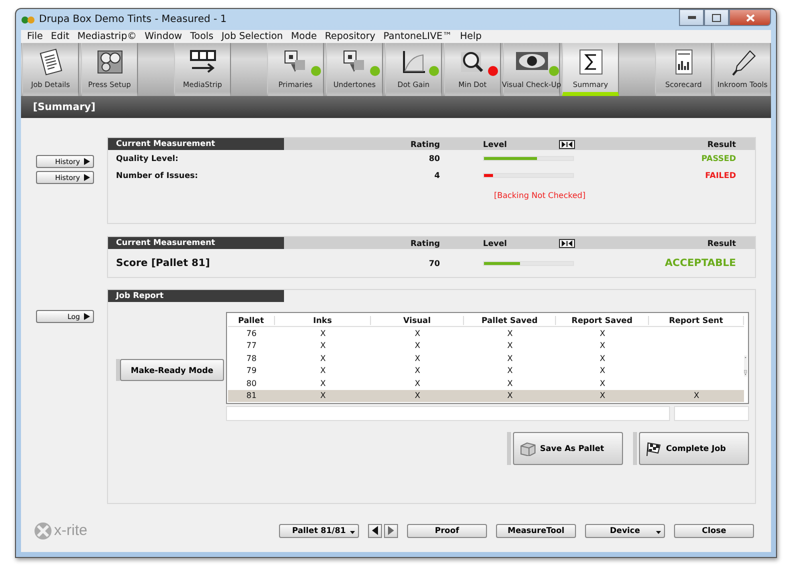  I want to click on metric-label: Number of Issues:, so click(157, 175).